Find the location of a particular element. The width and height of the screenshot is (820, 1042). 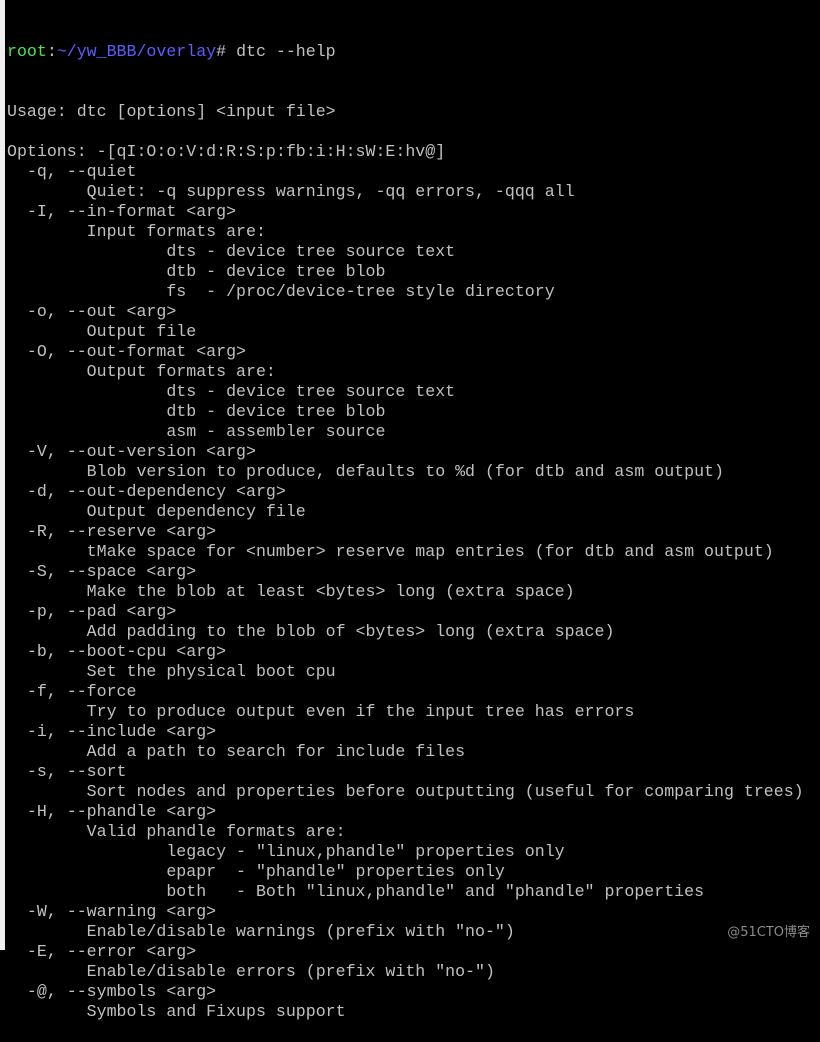

output-line: fs - /proc/device-tree style directory is located at coordinates (281, 291).